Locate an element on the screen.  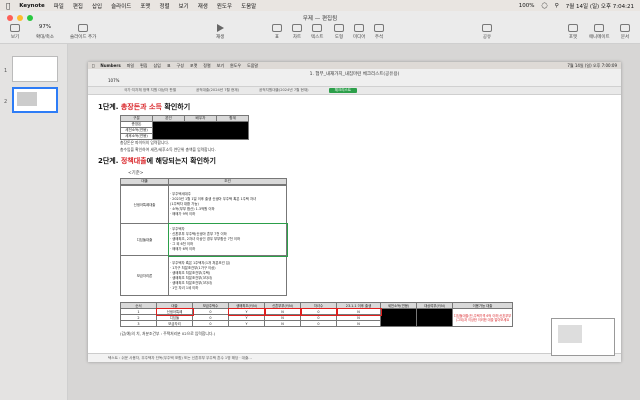
inner-menu-item: 정렬 is located at coordinates (205, 65).